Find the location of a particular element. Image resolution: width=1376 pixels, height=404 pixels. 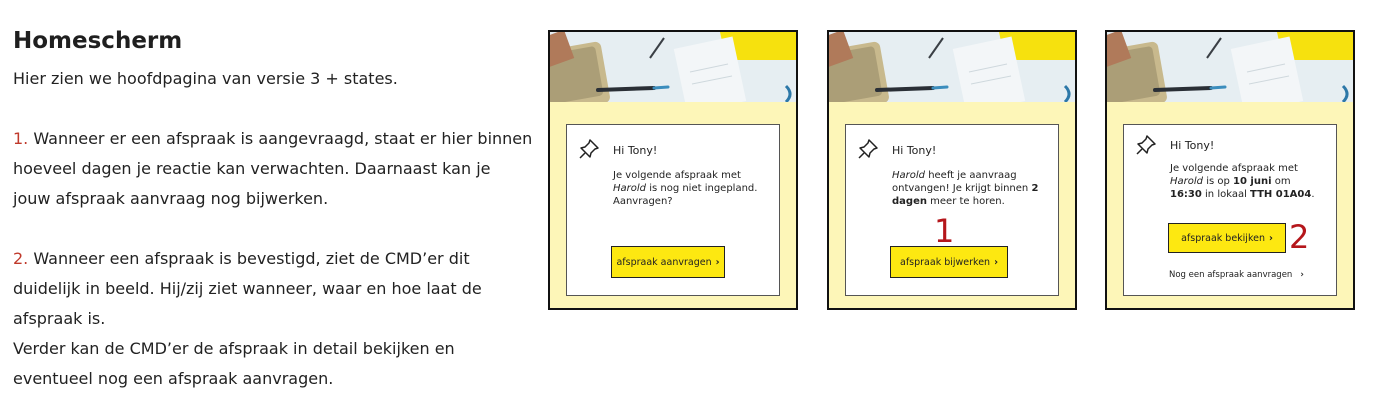

item-1-number: 1. is located at coordinates (21, 138).